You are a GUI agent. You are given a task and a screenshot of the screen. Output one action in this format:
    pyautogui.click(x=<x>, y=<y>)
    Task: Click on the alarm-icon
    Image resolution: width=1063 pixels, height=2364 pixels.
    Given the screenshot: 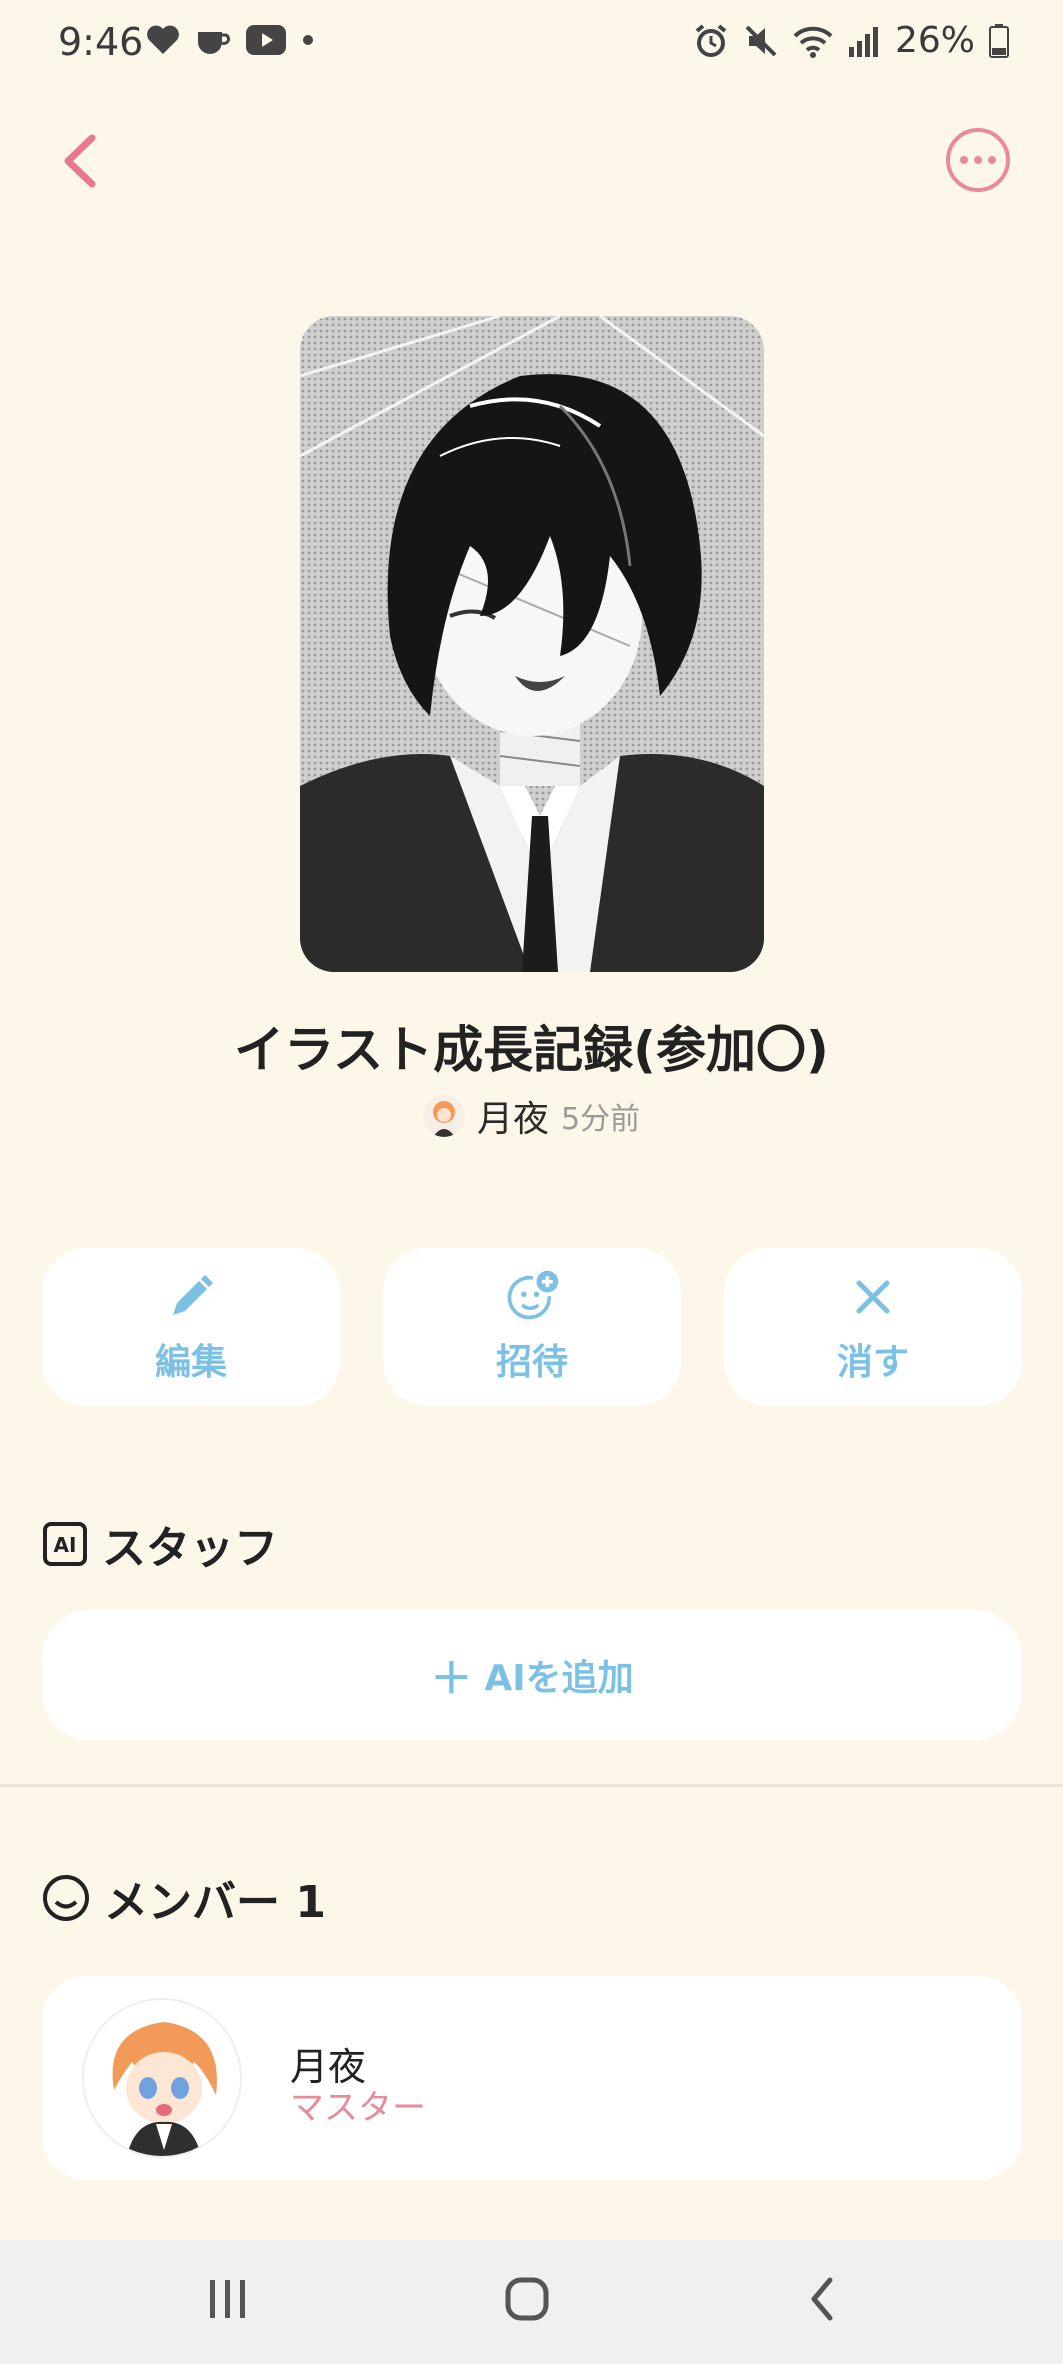 What is the action you would take?
    pyautogui.click(x=711, y=40)
    